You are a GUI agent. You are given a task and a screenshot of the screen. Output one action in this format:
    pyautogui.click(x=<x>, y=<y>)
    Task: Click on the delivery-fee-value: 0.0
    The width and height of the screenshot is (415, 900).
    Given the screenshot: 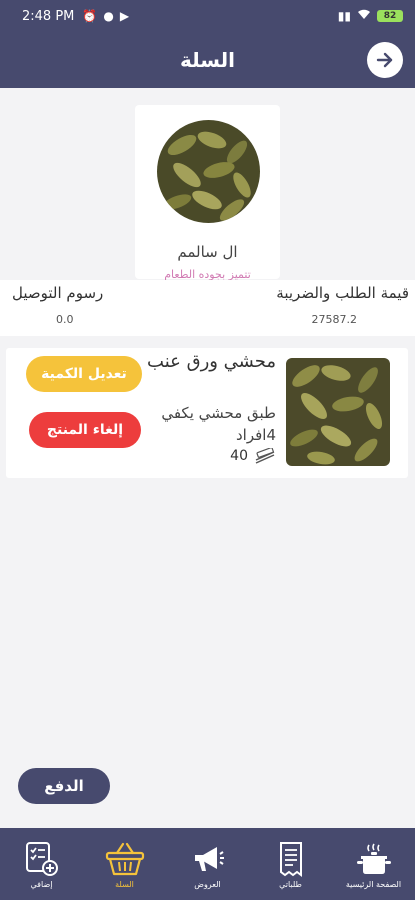 What is the action you would take?
    pyautogui.click(x=65, y=319)
    